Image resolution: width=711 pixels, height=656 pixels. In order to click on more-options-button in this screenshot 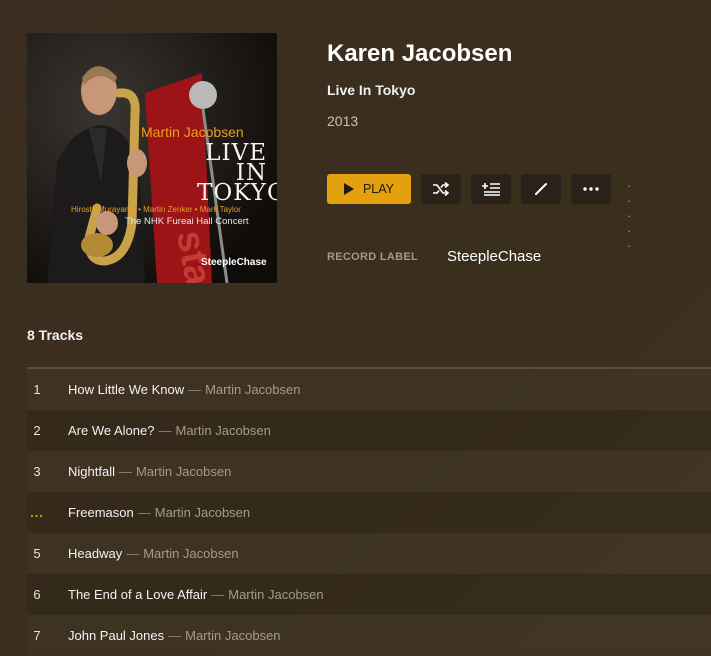, I will do `click(591, 189)`.